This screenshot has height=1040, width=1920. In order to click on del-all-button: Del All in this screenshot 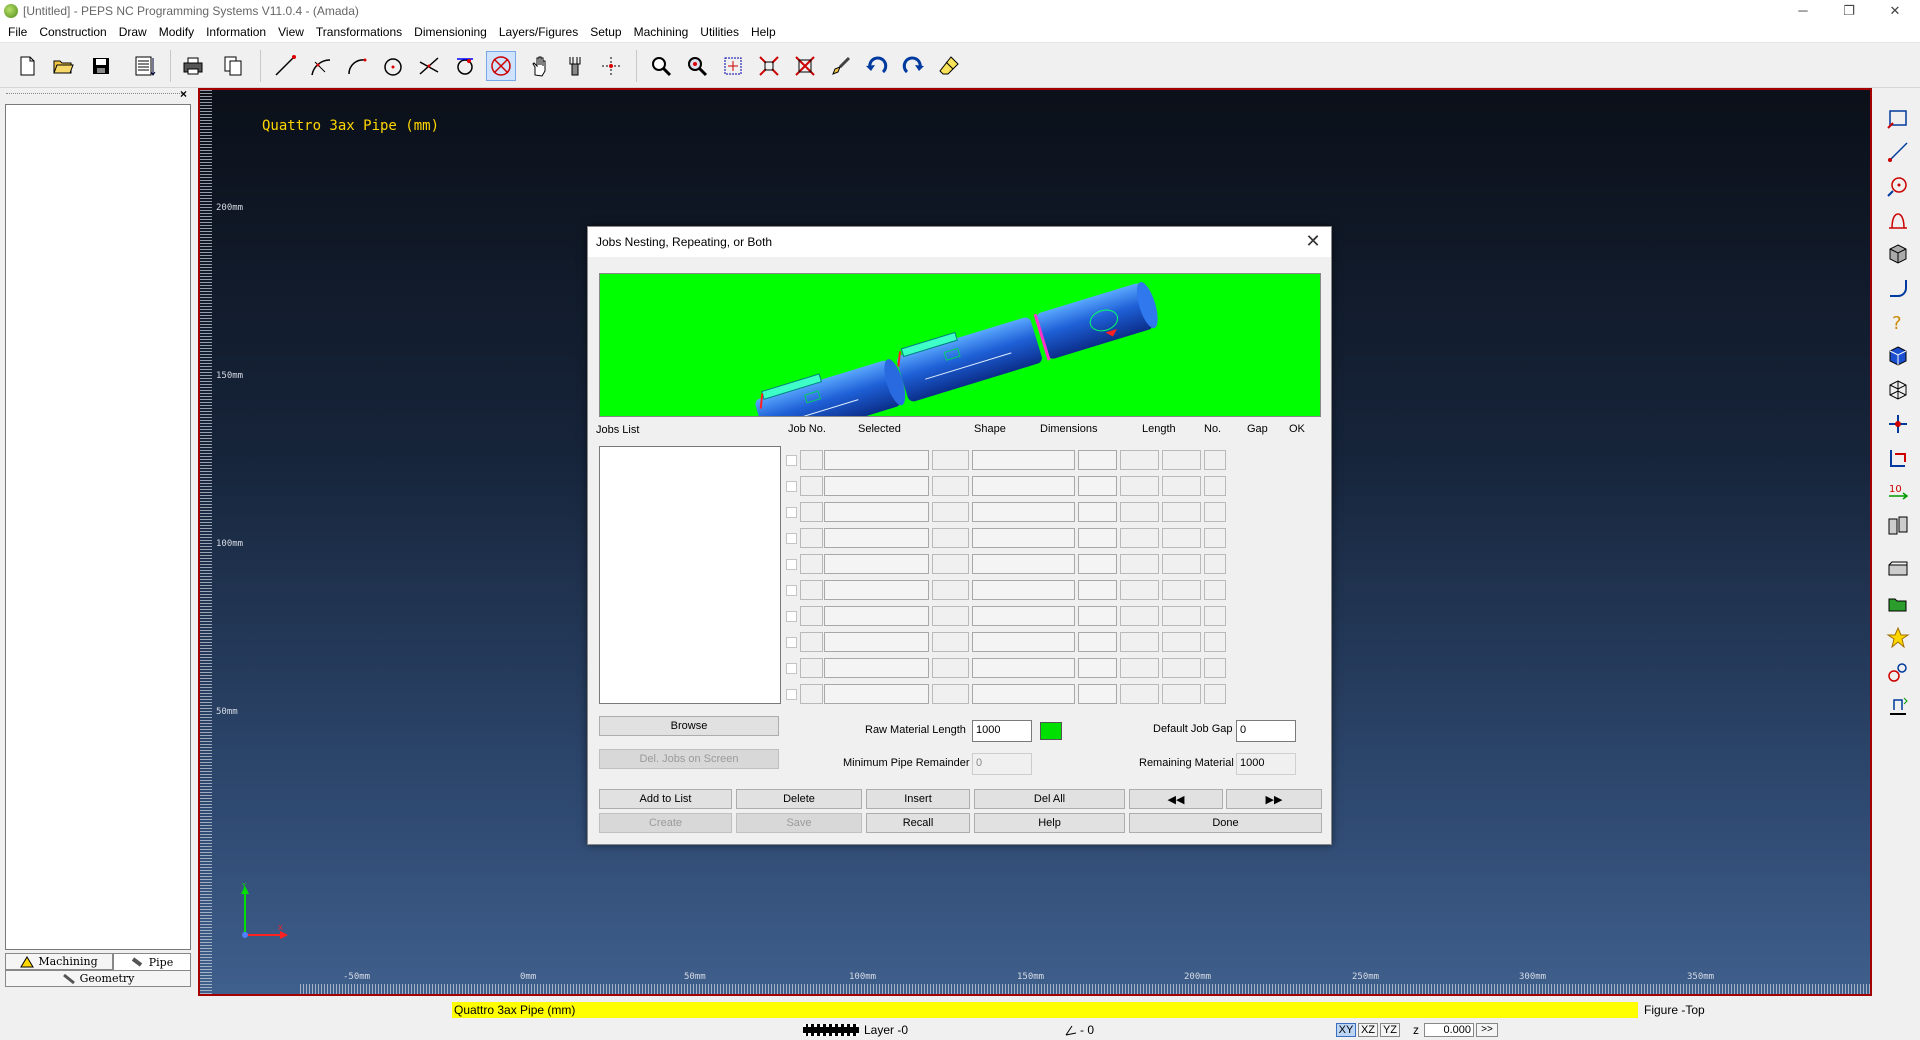, I will do `click(1049, 799)`.